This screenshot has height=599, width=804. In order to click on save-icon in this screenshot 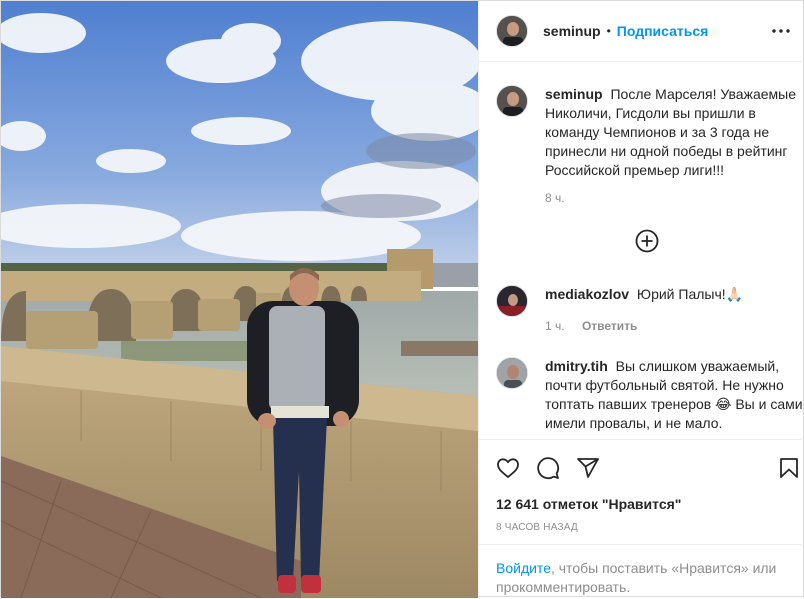, I will do `click(789, 468)`.